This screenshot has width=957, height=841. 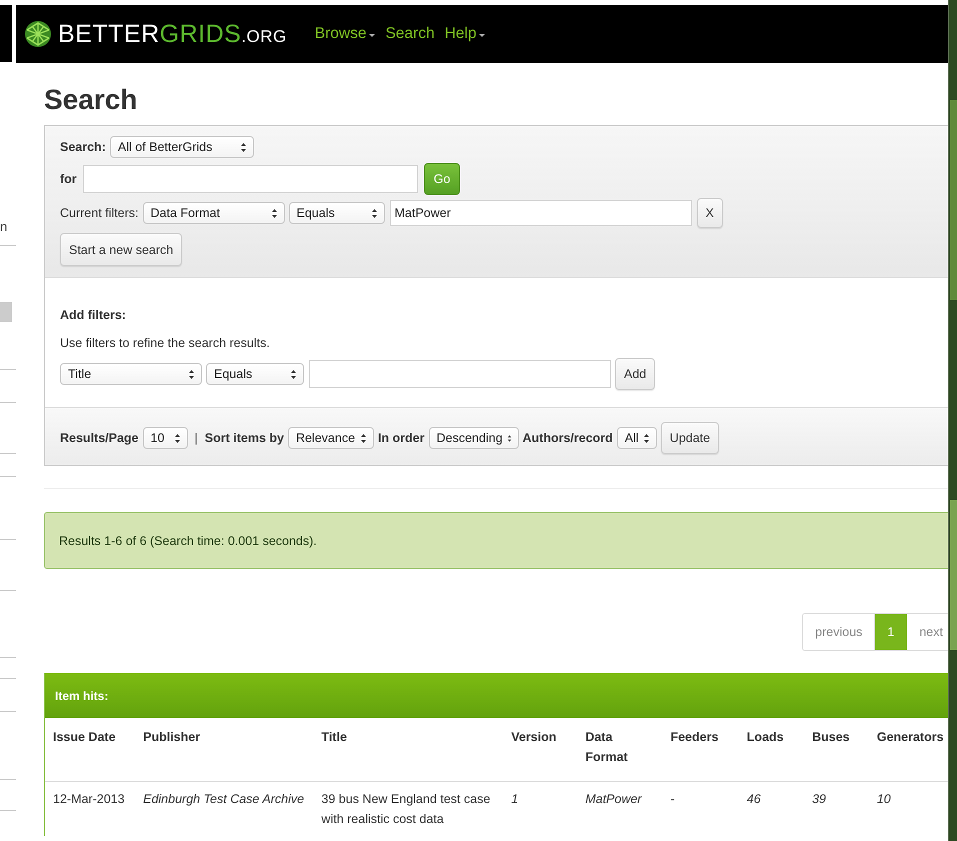 I want to click on field-label: Search:, so click(x=83, y=147).